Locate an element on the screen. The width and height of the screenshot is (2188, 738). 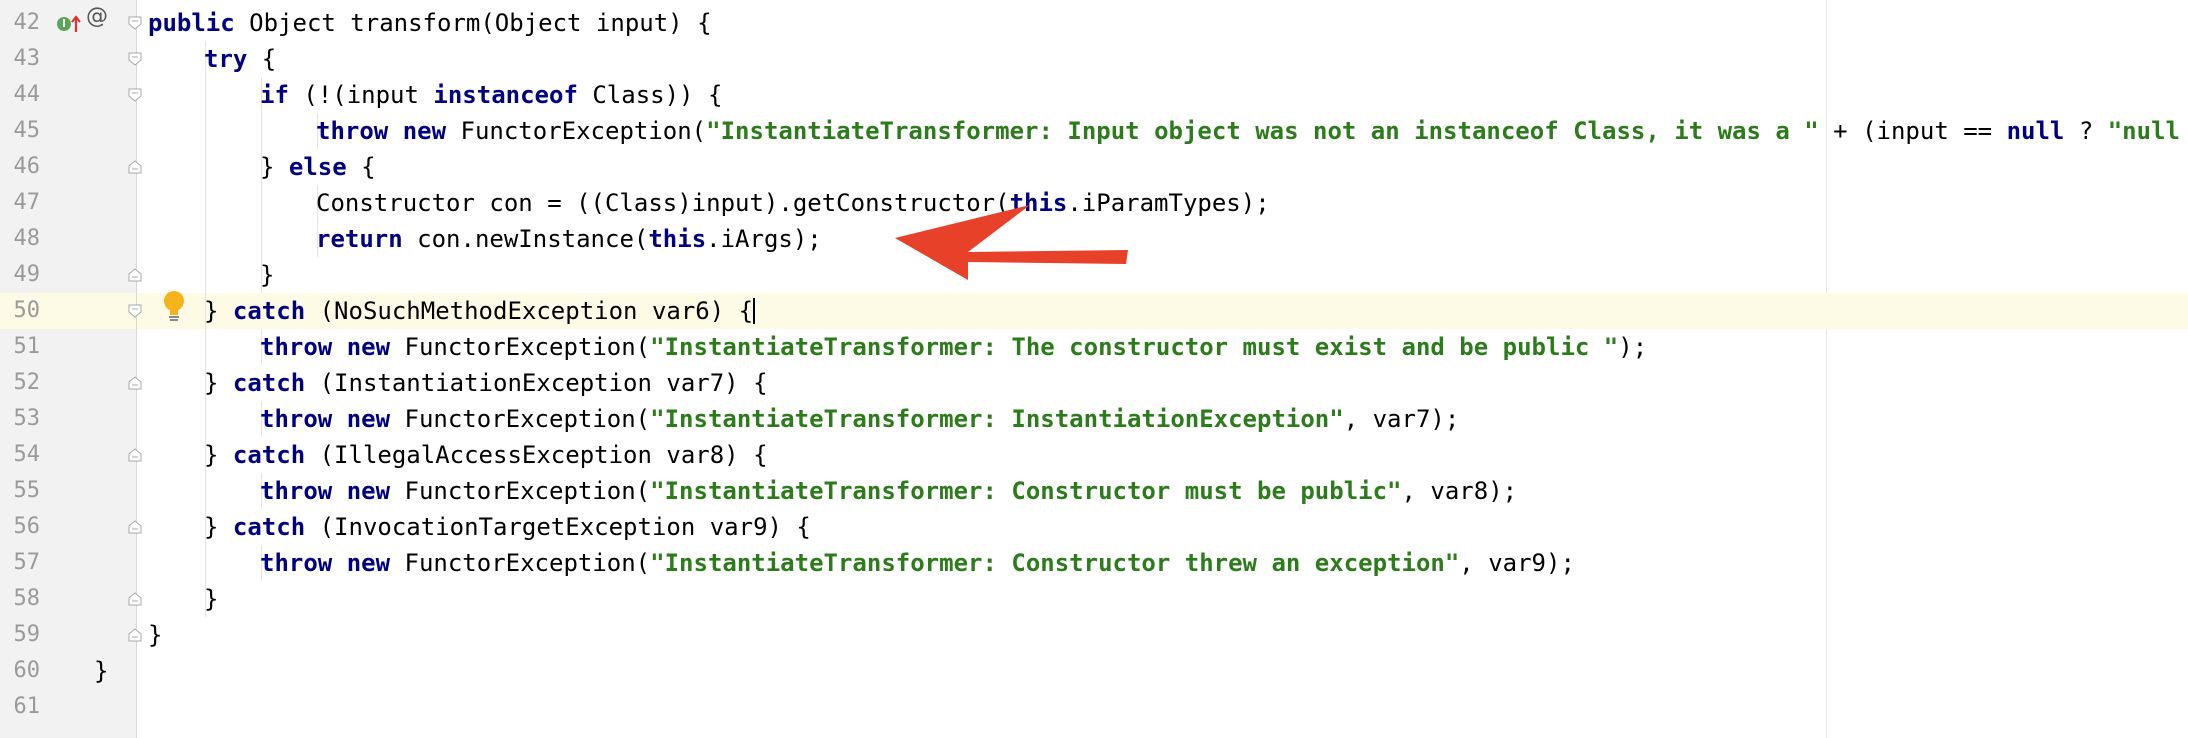
red-arrow-icon is located at coordinates (1011, 242).